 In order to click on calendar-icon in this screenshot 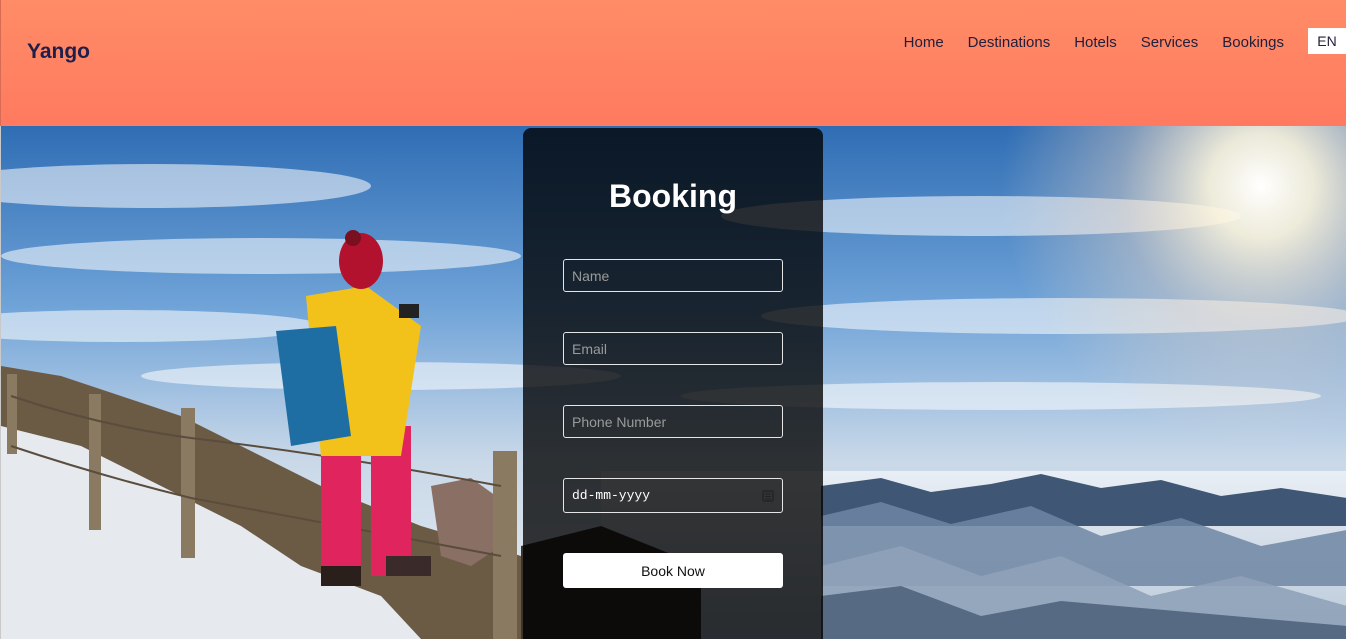, I will do `click(768, 495)`.